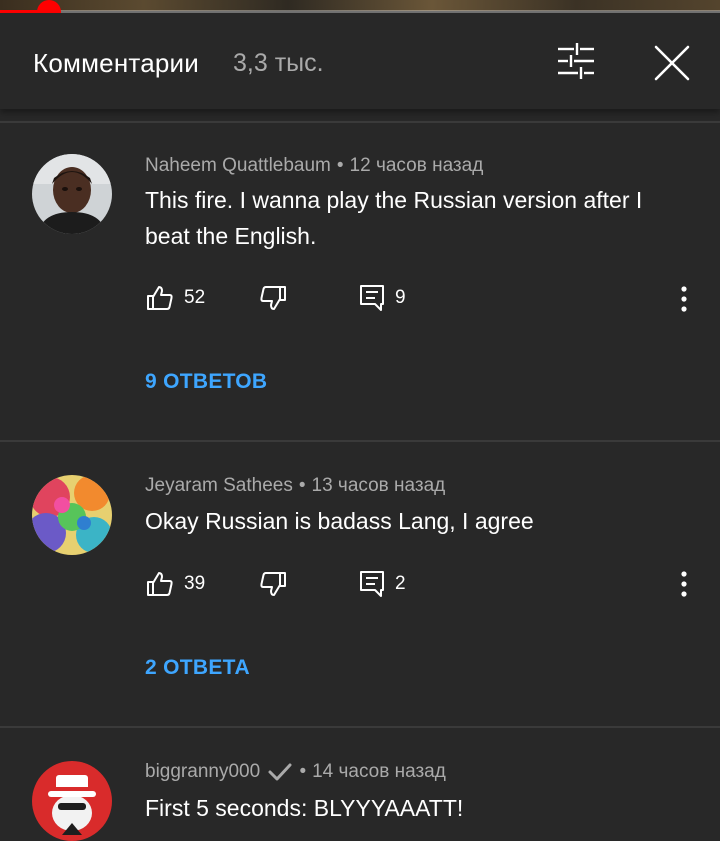 The width and height of the screenshot is (720, 841). I want to click on view-replies-link: 9 ОТВЕТОВ, so click(206, 382).